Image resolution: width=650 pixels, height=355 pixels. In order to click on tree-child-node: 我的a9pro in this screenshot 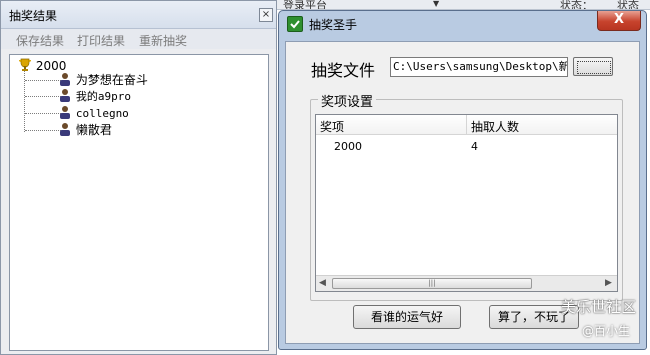, I will do `click(94, 96)`.